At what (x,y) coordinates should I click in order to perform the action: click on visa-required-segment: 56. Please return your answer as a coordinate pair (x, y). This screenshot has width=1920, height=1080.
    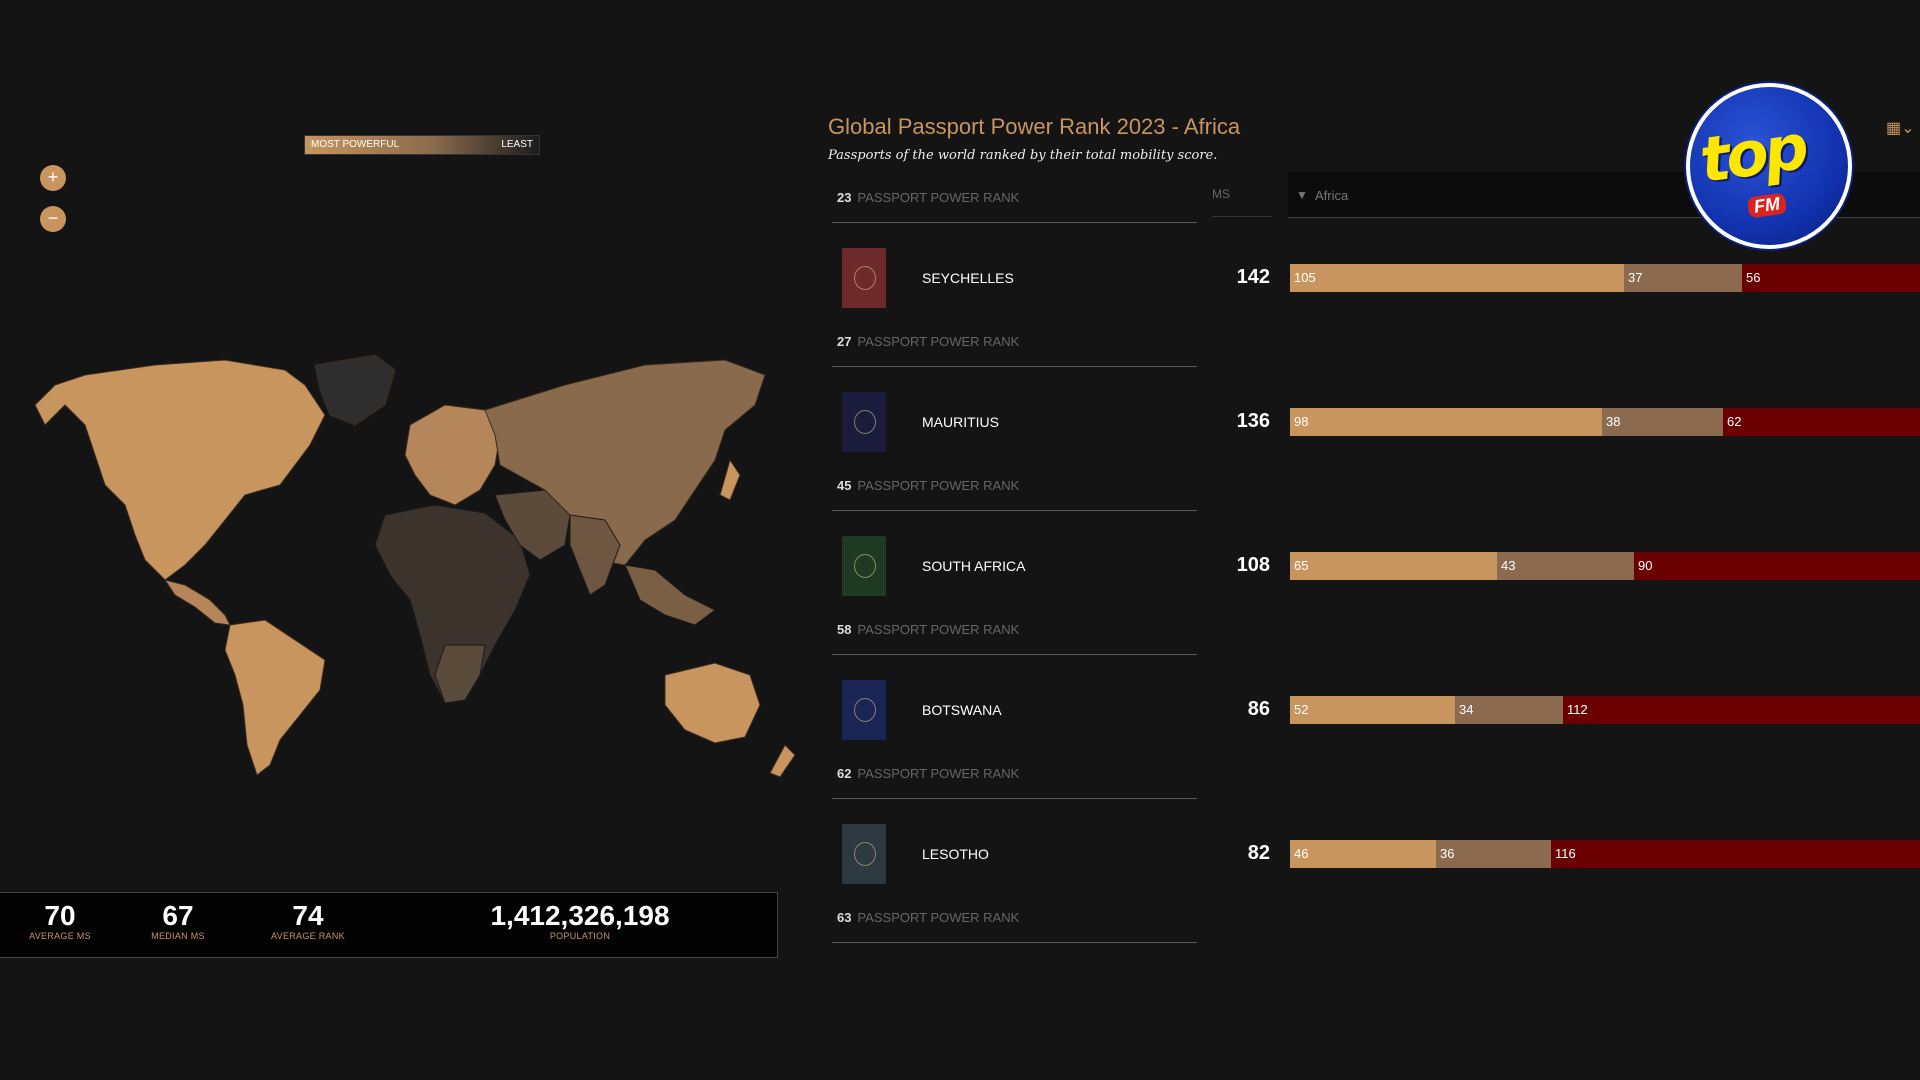
    Looking at the image, I should click on (1831, 278).